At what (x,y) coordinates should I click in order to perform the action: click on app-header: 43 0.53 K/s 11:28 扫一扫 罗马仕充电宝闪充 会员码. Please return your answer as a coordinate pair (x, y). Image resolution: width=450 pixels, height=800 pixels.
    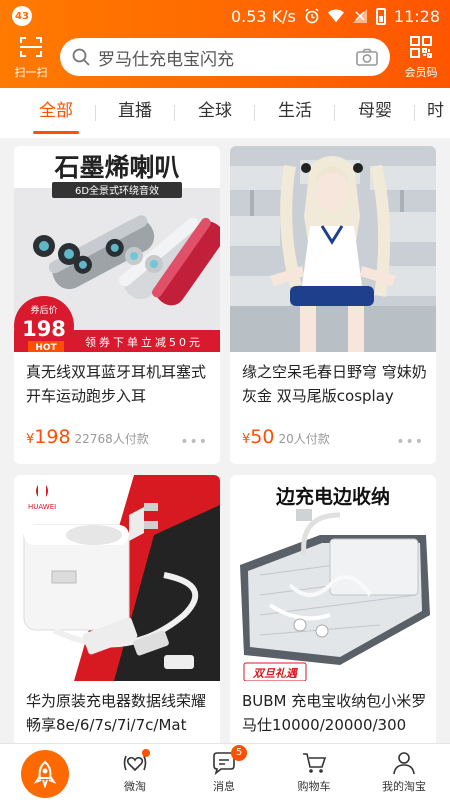
    Looking at the image, I should click on (225, 44).